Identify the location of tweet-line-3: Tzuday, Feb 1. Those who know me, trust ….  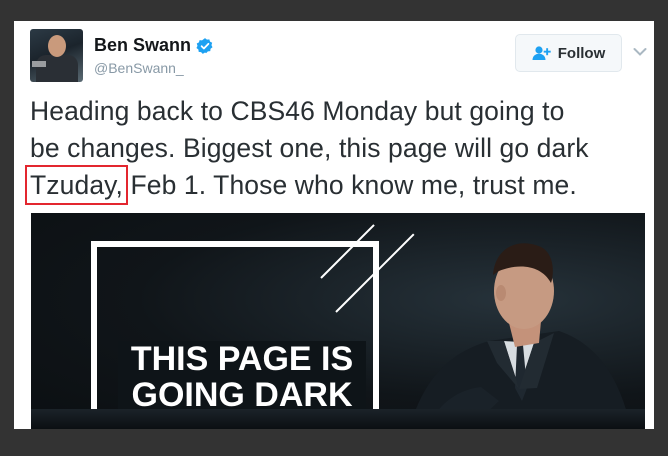
(337, 185).